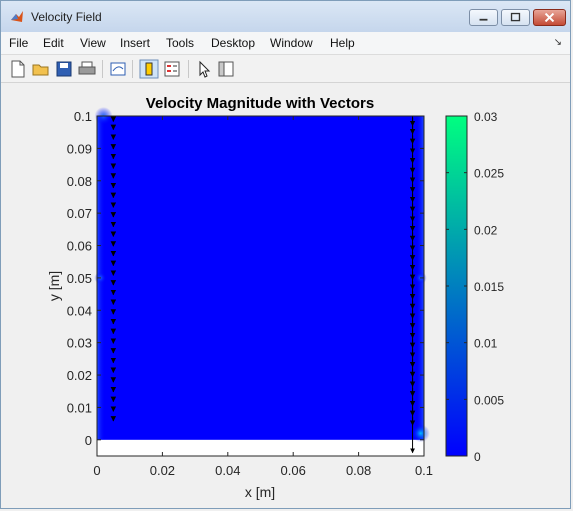 This screenshot has height=511, width=573. Describe the element at coordinates (558, 42) in the screenshot. I see `menu-dock-arrow-icon: ↘` at that location.